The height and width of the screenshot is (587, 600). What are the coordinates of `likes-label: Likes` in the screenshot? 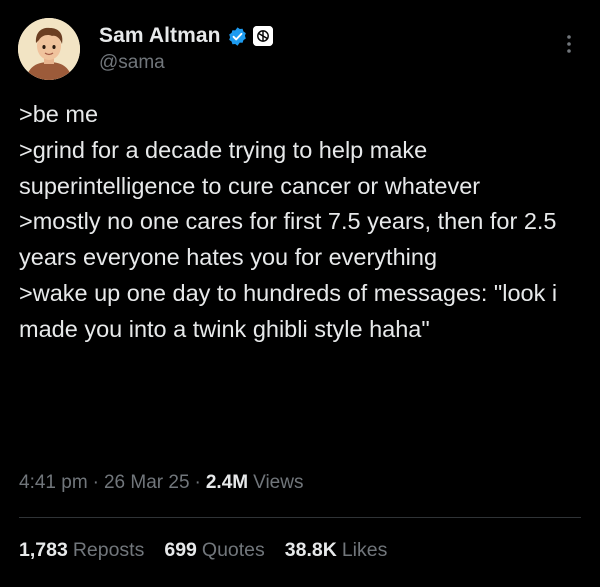 It's located at (364, 550).